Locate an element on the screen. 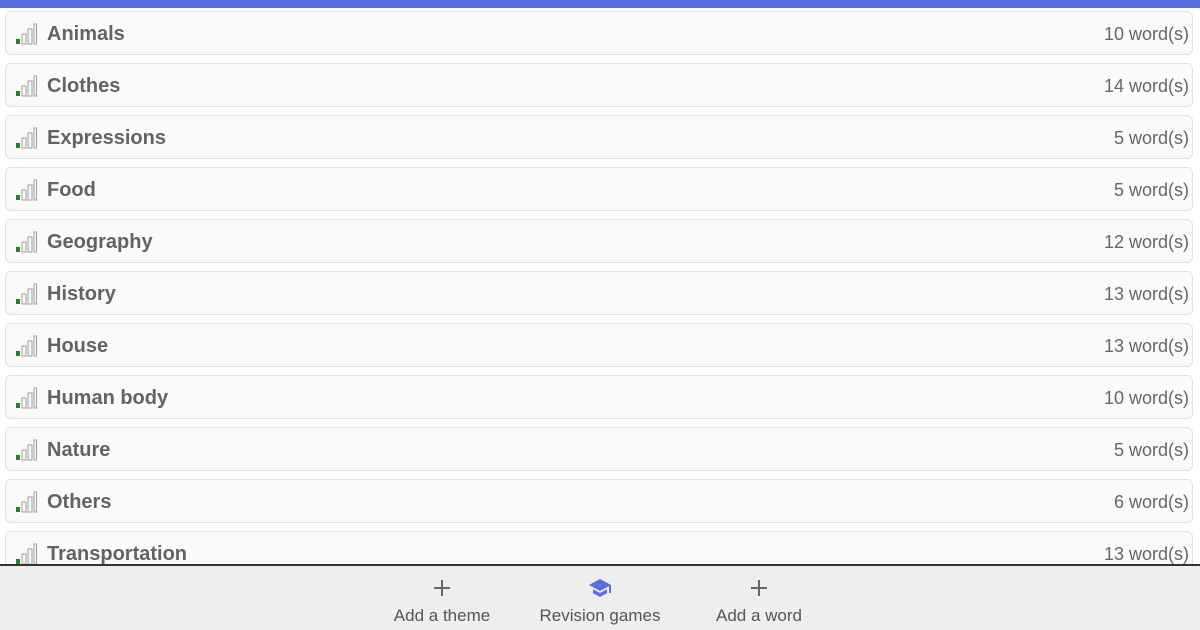 This screenshot has height=630, width=1200. theme-row-animals: Animals 10 word(s) is located at coordinates (599, 33).